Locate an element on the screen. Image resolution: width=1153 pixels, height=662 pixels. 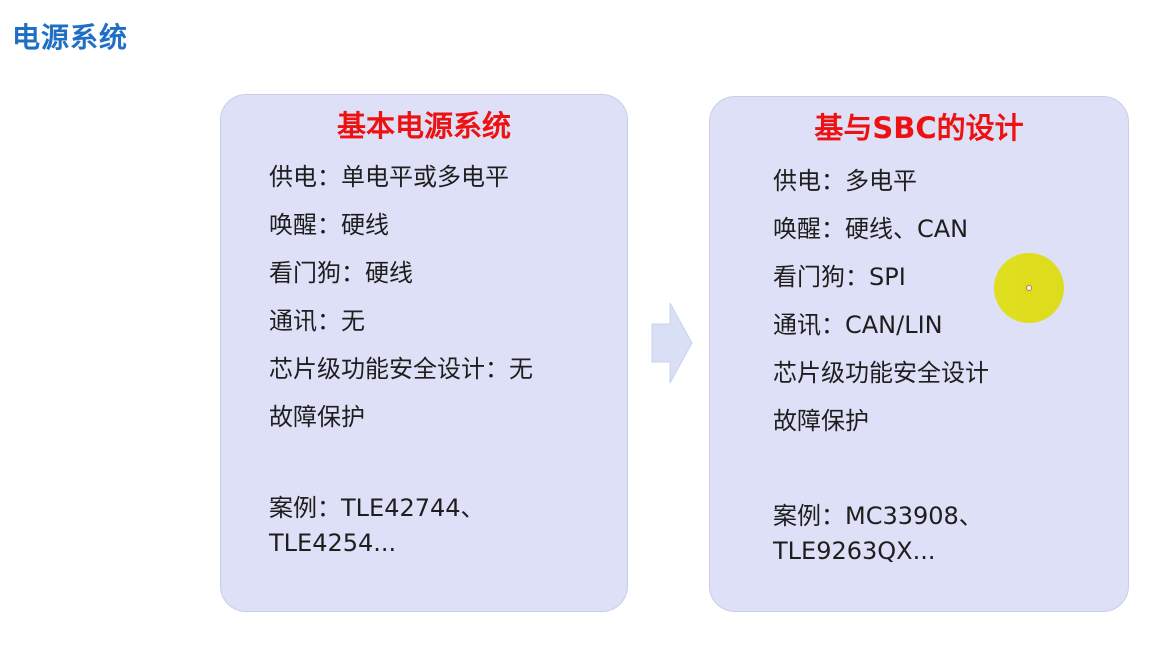
feature-item: 供电：多电平 is located at coordinates (845, 181).